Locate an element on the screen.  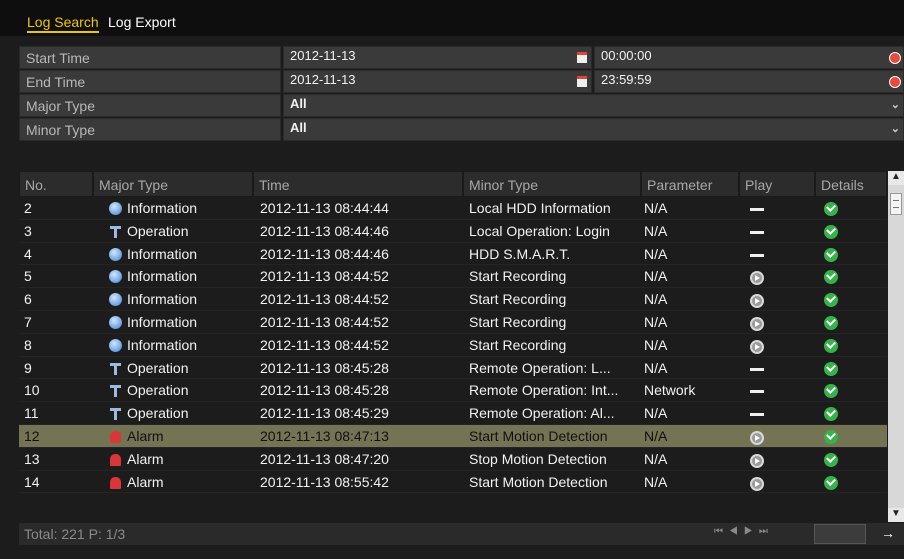
minor-type-select: All ⌄ is located at coordinates (593, 129).